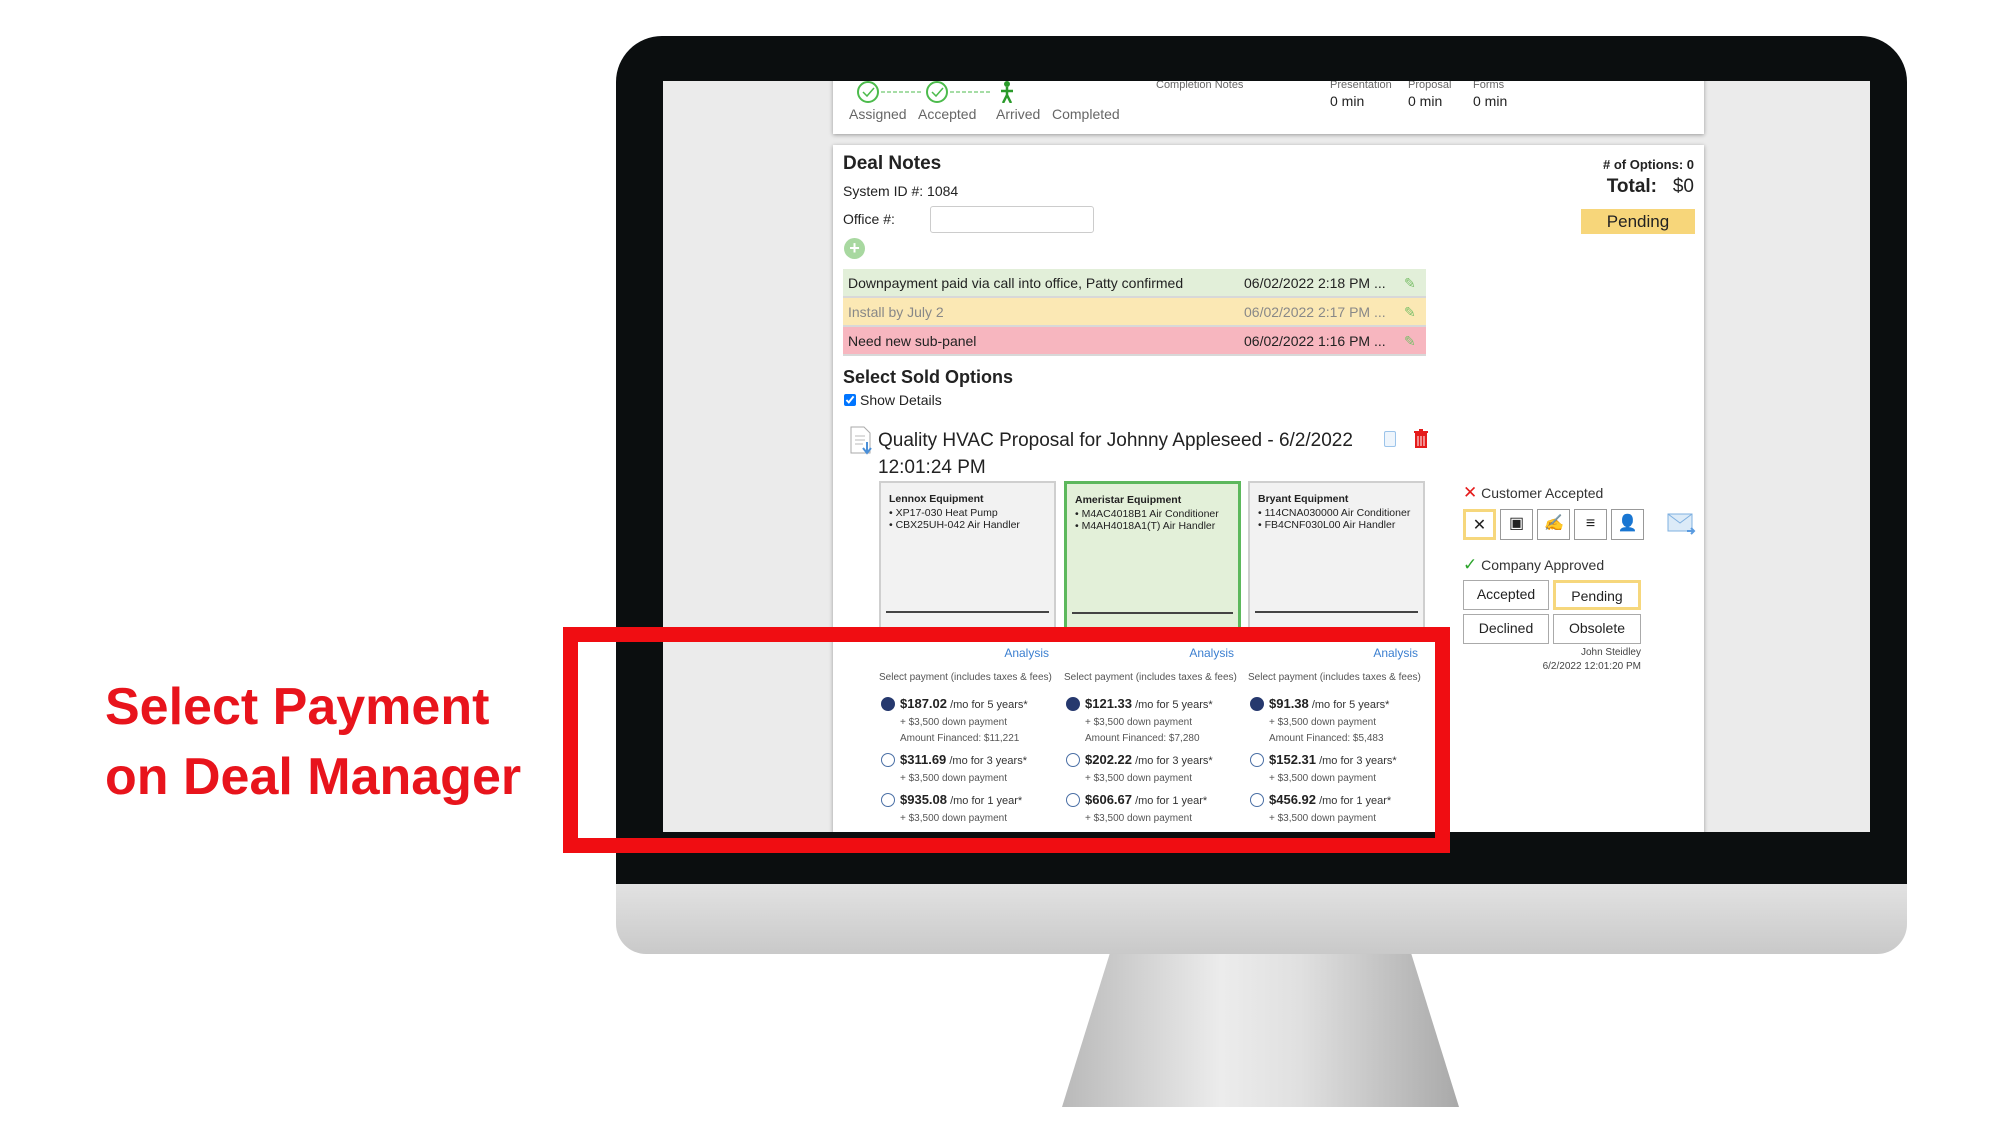  What do you see at coordinates (1150, 514) in the screenshot?
I see `equipment-item-text: M4AC4018B1 Air Conditioner` at bounding box center [1150, 514].